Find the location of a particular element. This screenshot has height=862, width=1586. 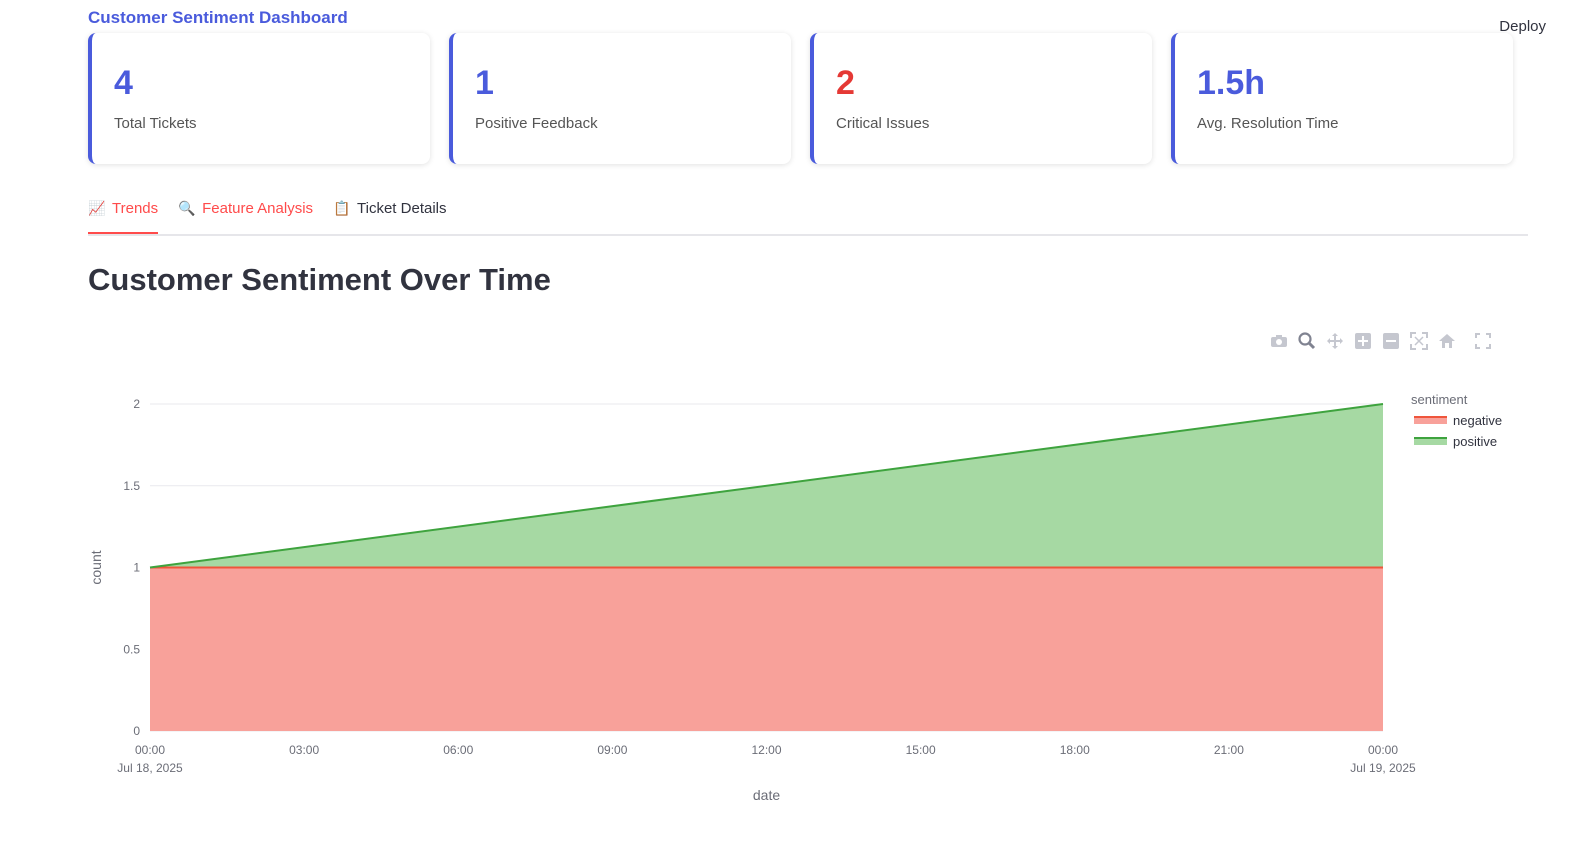

metric-card-critical-issues: 2 Critical Issues is located at coordinates (981, 98).